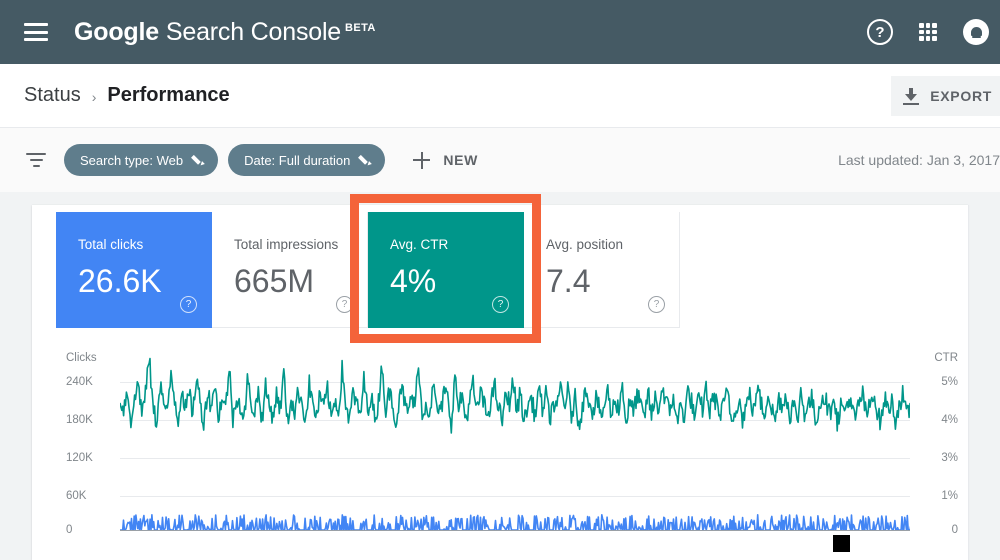  I want to click on chart-left-axis-title: Clicks, so click(81, 358).